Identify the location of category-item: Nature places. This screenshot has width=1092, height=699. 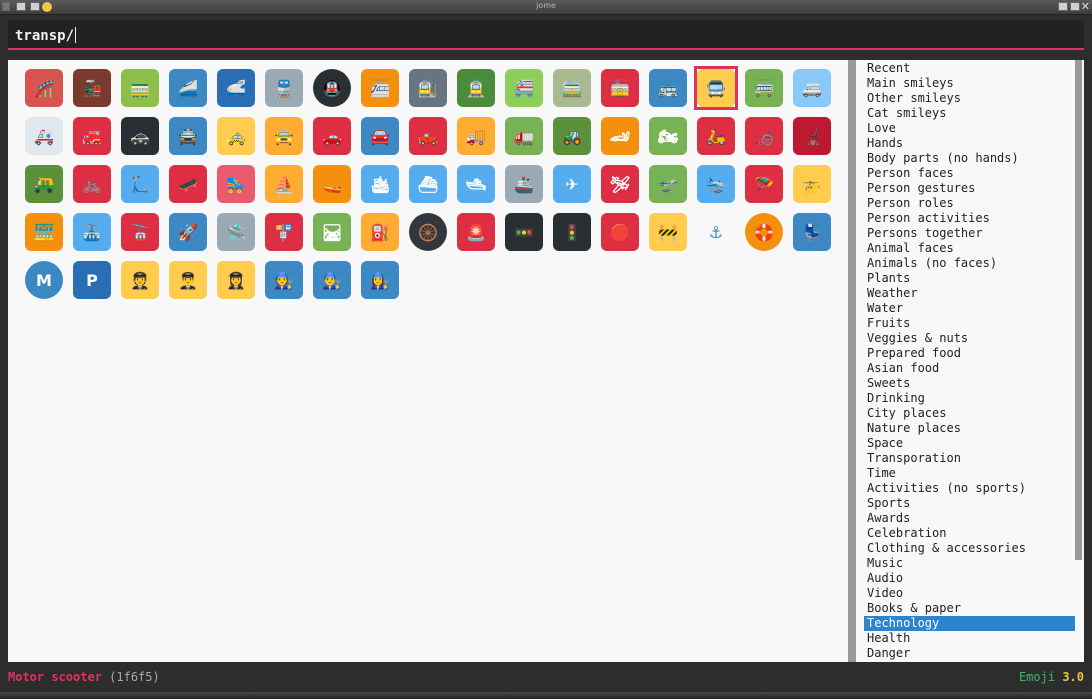
(969, 428).